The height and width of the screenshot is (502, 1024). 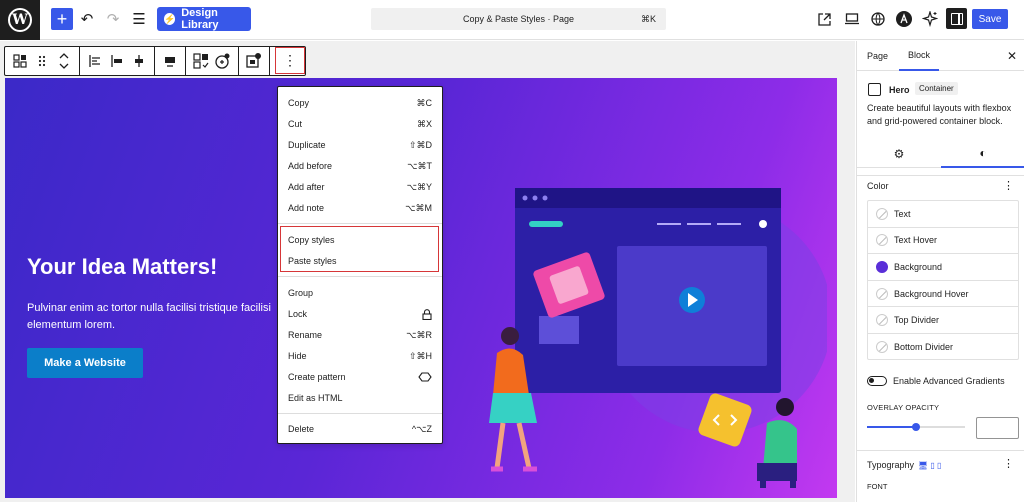 I want to click on color-item-label: Text Hover, so click(x=916, y=240).